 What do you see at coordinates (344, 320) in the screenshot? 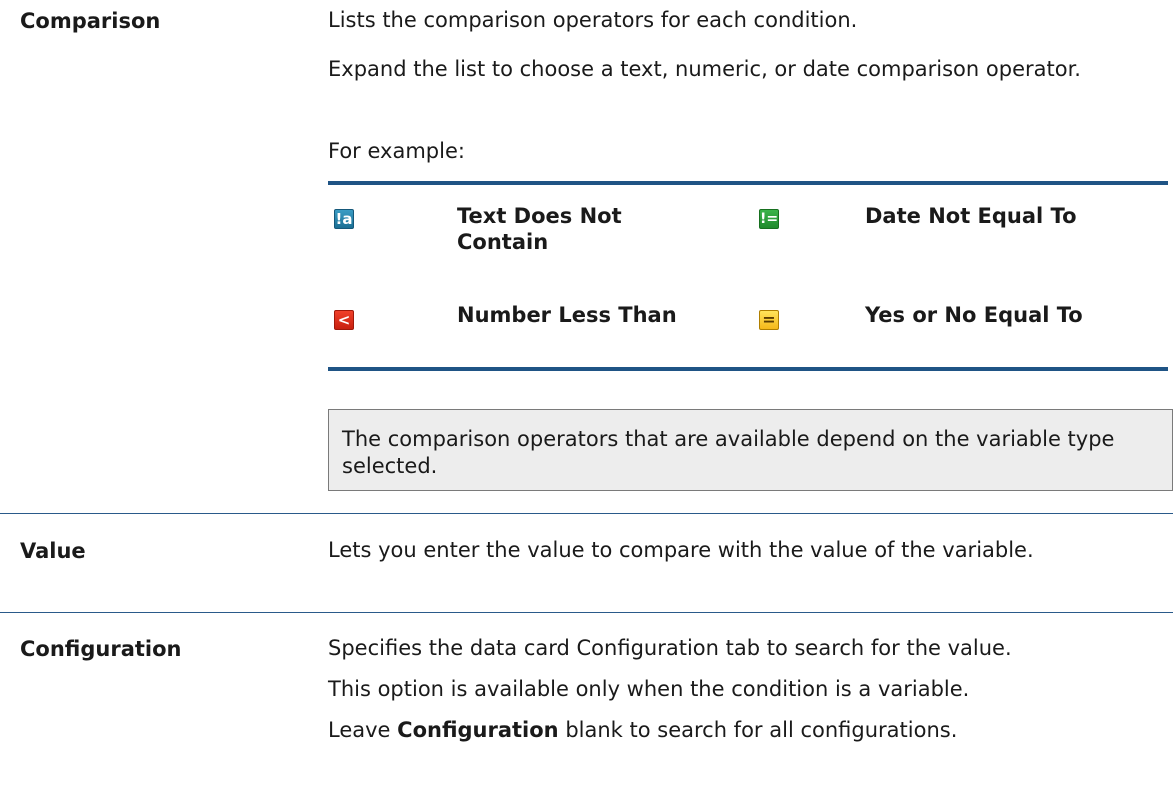
I see `number-less-than-icon: <` at bounding box center [344, 320].